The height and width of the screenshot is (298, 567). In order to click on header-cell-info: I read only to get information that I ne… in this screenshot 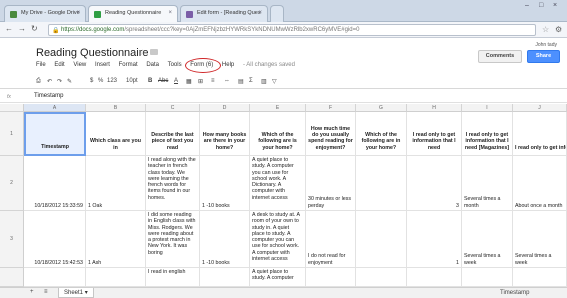, I will do `click(434, 134)`.